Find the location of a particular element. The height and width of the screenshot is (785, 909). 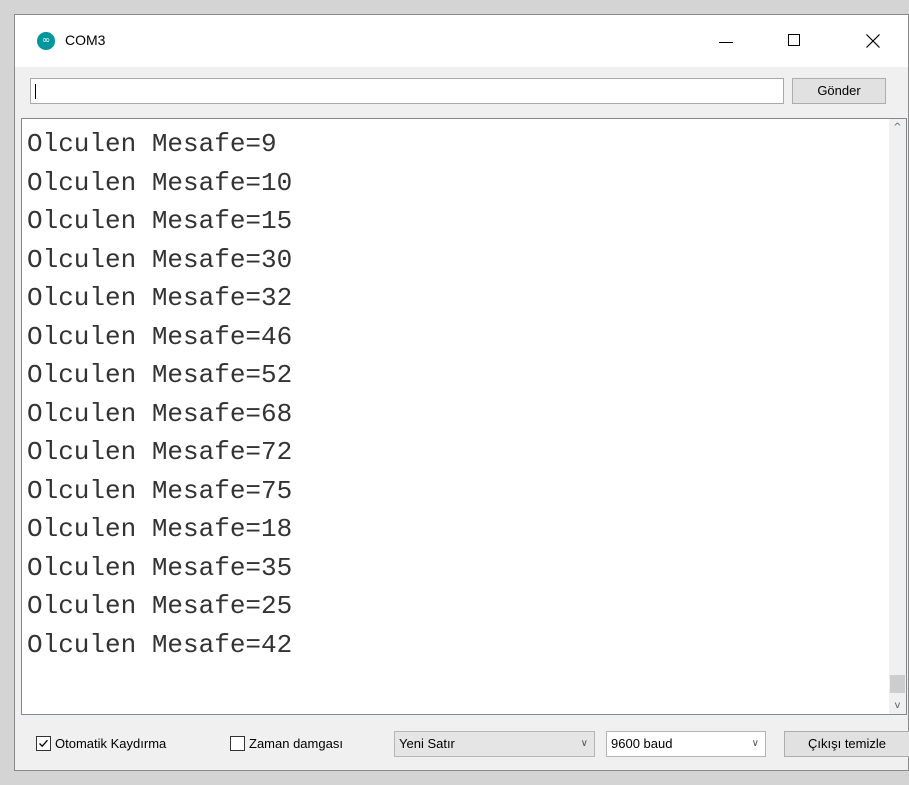

minimize-button is located at coordinates (726, 41).